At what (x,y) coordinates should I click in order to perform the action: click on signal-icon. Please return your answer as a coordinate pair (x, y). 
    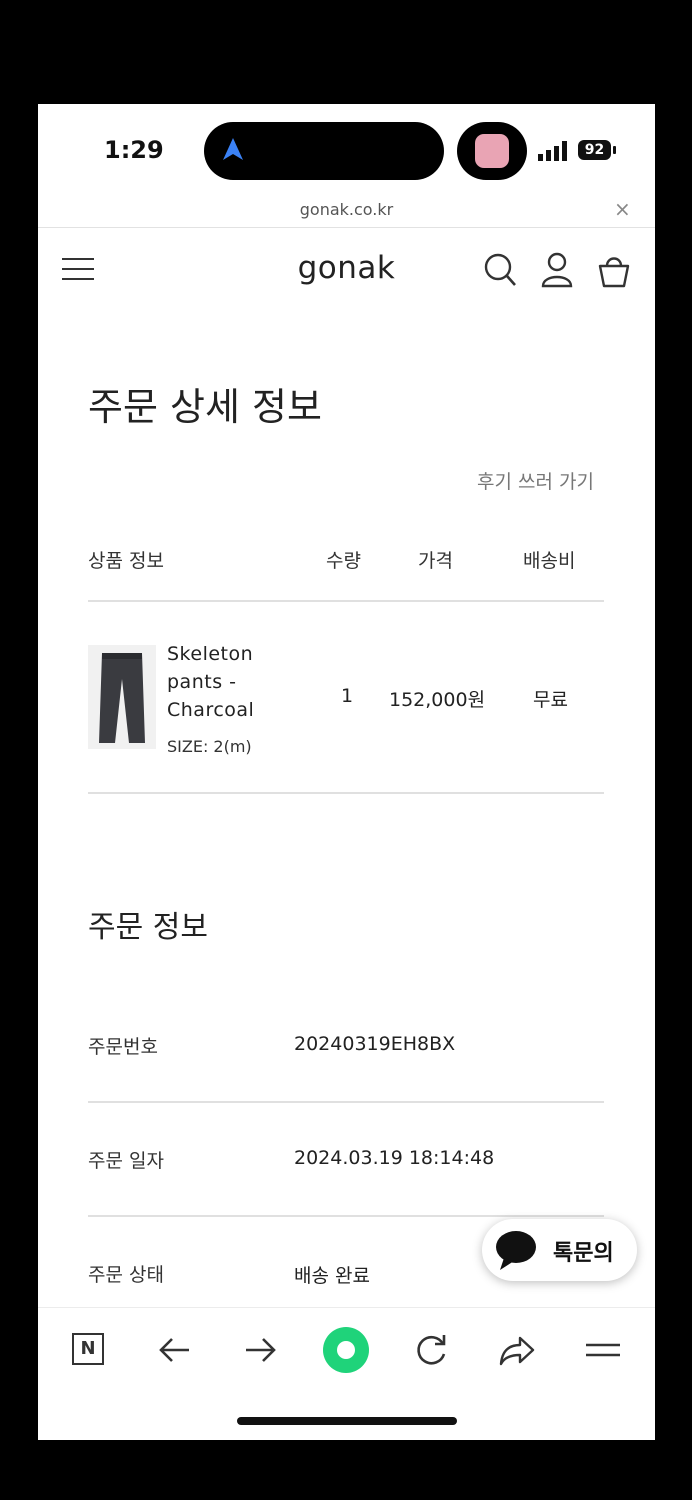
    Looking at the image, I should click on (552, 151).